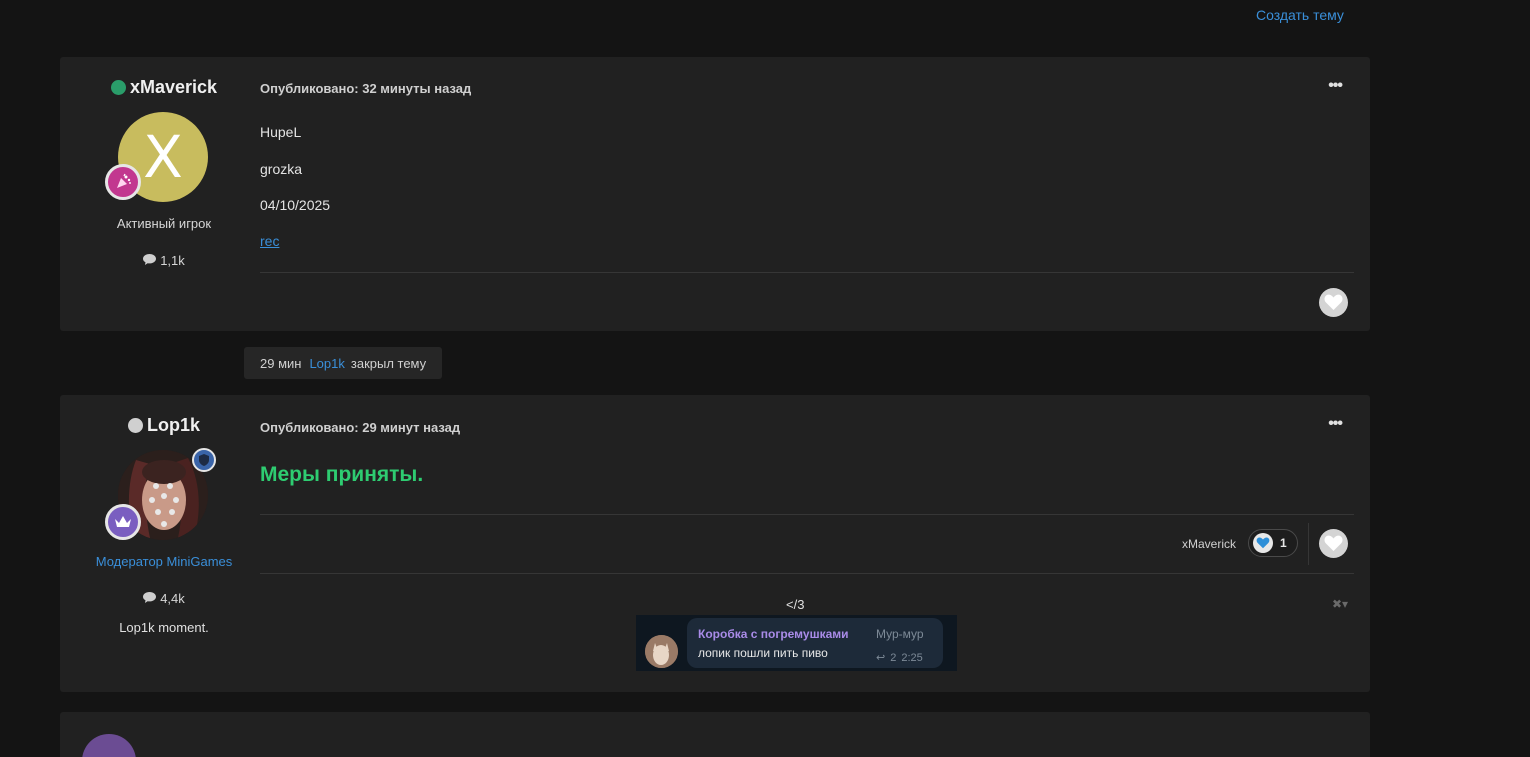 This screenshot has width=1530, height=757. I want to click on online-status-icon, so click(118, 87).